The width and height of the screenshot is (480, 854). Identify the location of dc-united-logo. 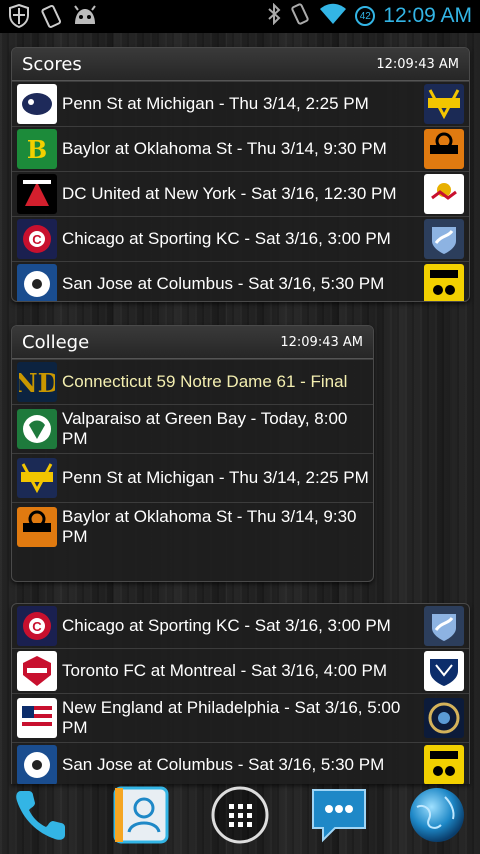
(37, 194).